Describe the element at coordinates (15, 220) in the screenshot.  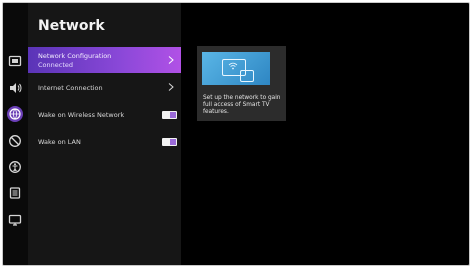
I see `support-icon` at that location.